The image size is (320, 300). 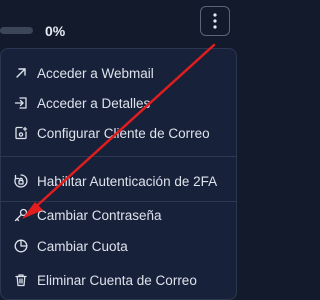 I want to click on more-options-button, so click(x=215, y=21).